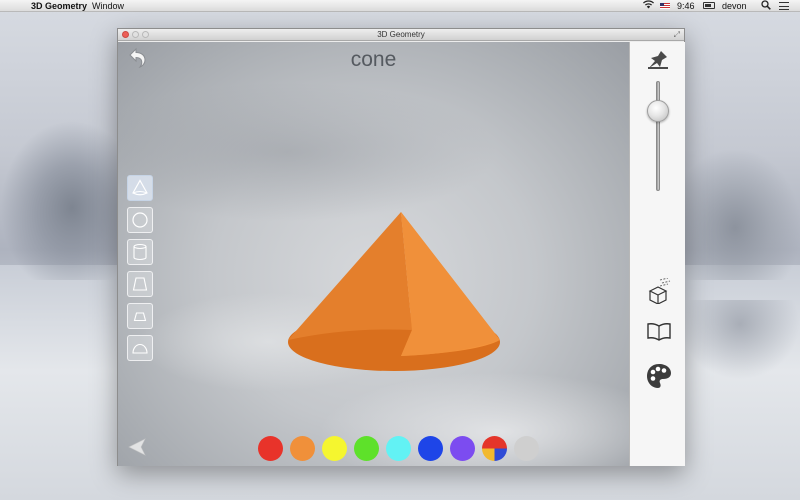 The image size is (800, 500). I want to click on battery-icon, so click(709, 5).